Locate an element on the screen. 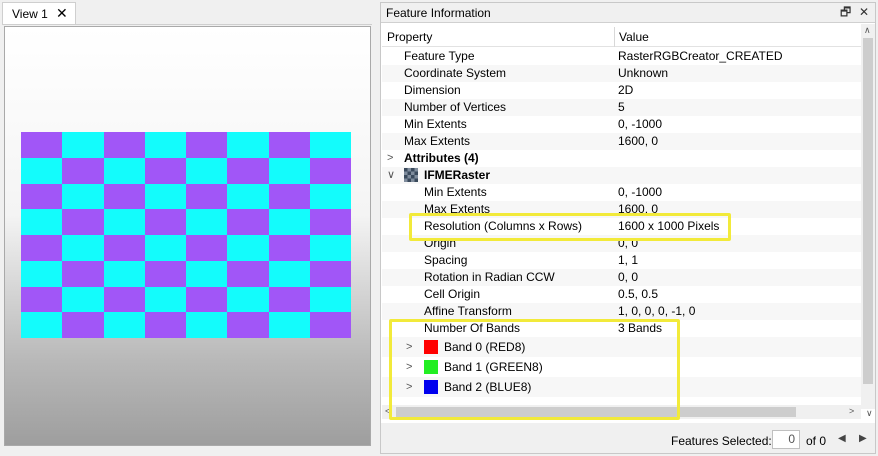 The height and width of the screenshot is (456, 878). vertical-scrollbar: ∧ is located at coordinates (868, 216).